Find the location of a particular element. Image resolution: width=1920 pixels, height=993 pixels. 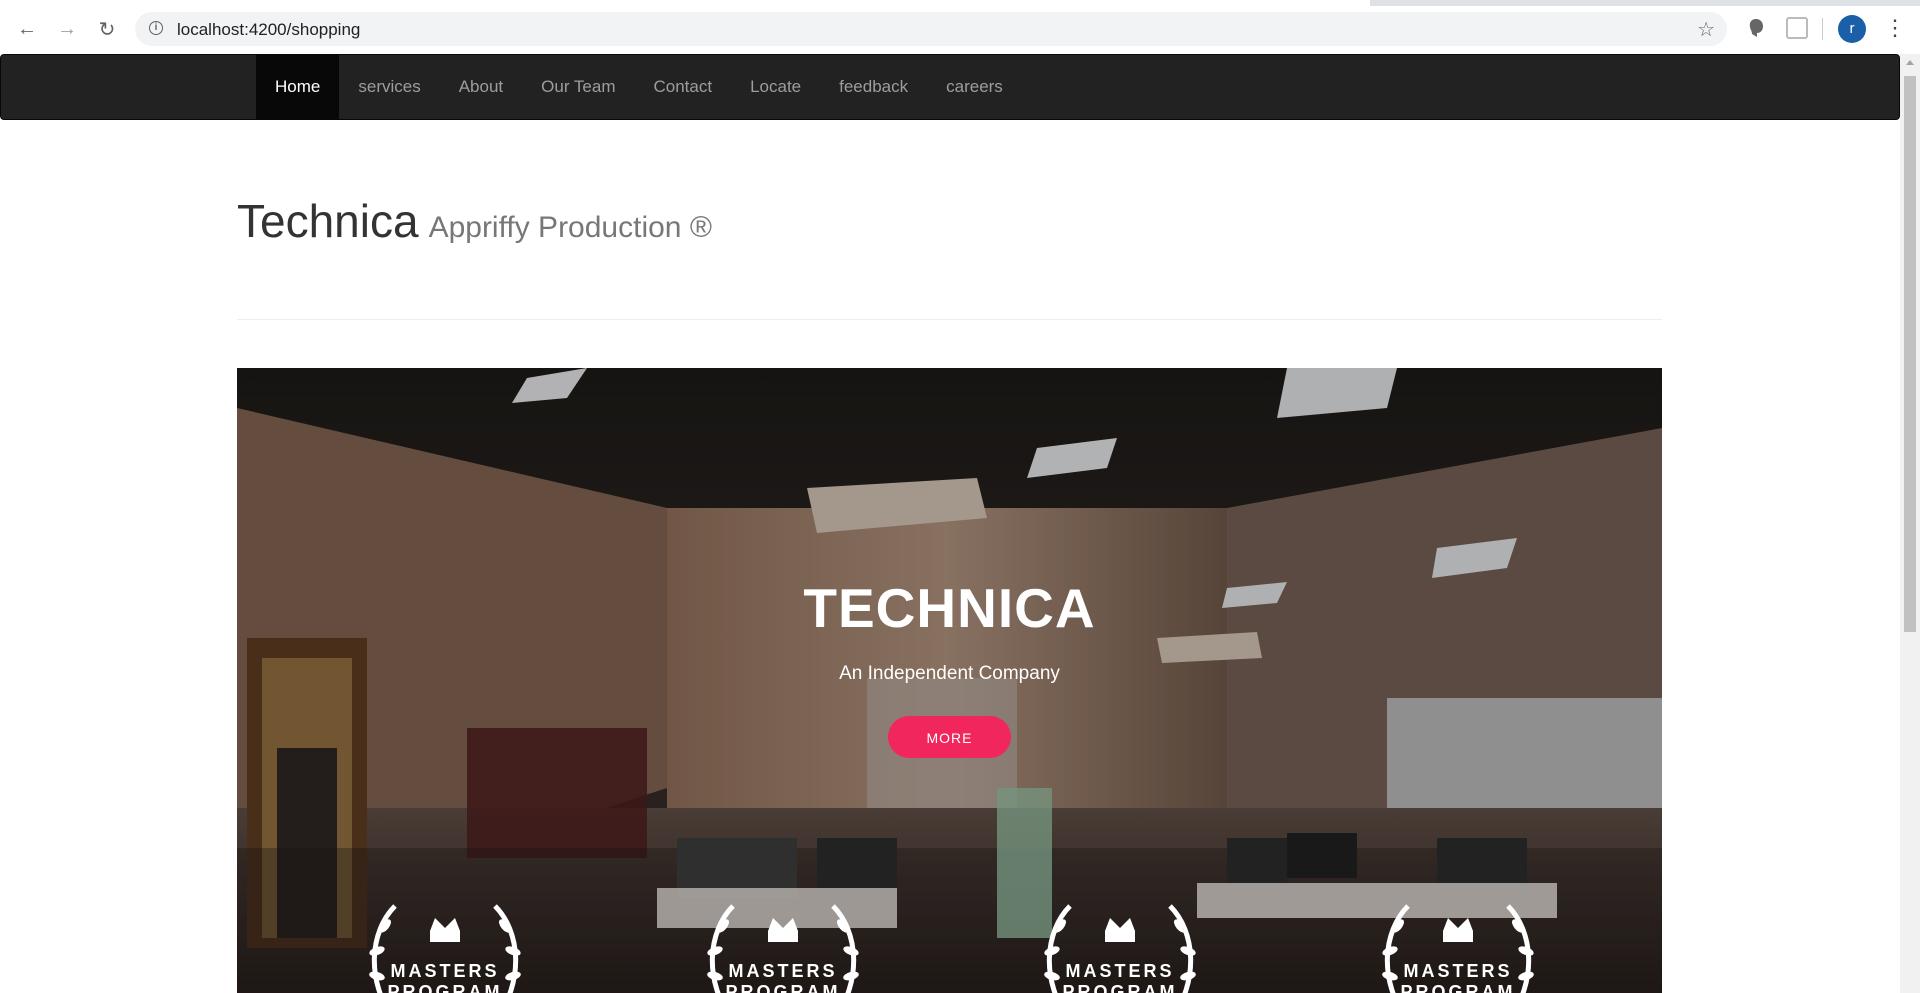

nav-home: Home is located at coordinates (298, 87).